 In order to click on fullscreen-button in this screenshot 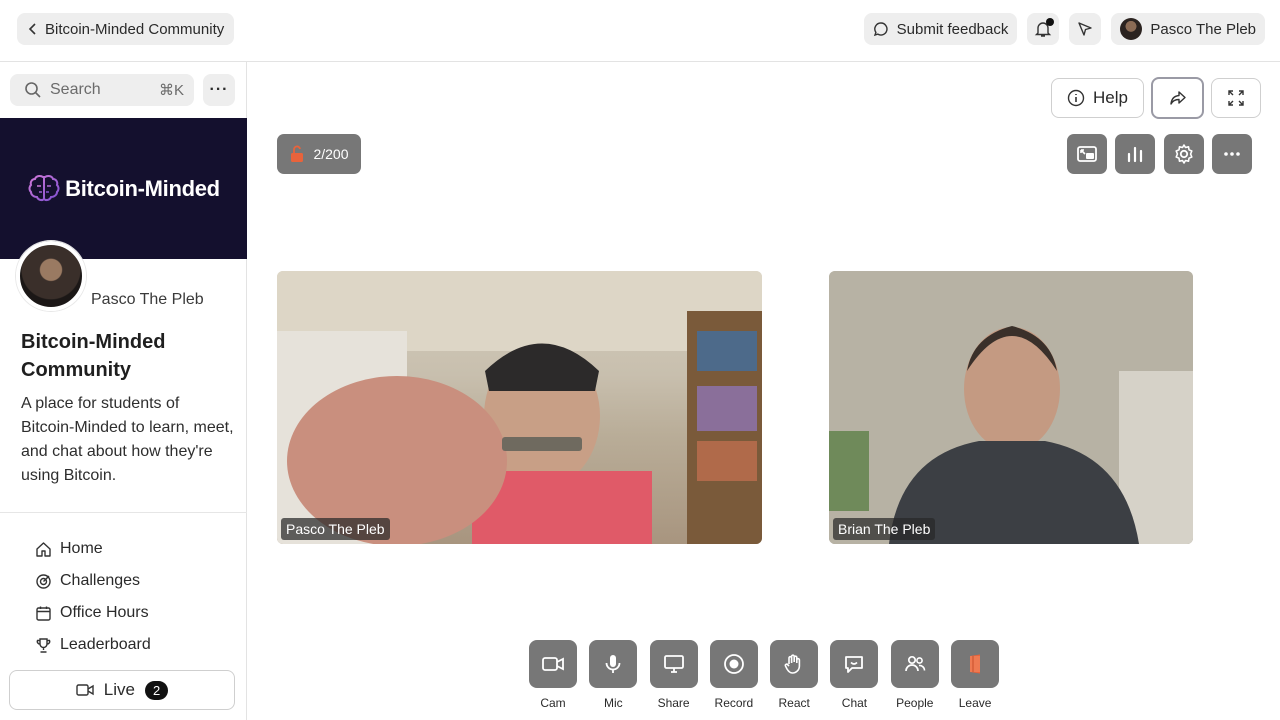, I will do `click(1236, 98)`.